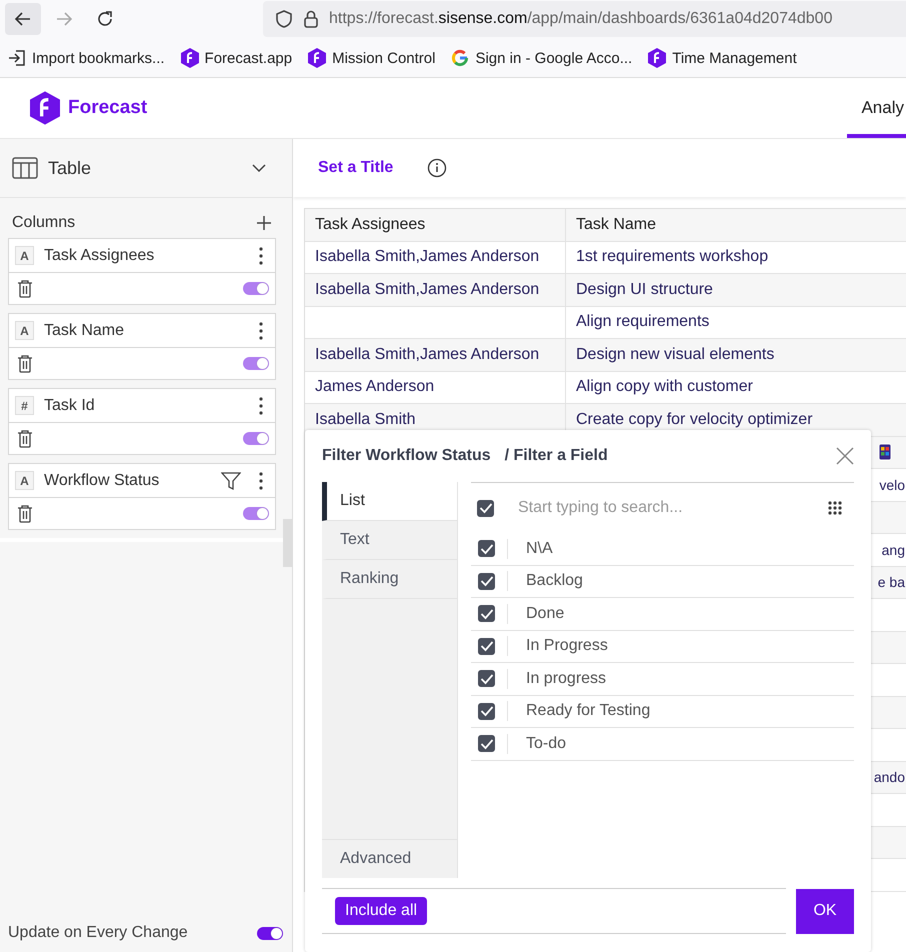  What do you see at coordinates (736, 224) in the screenshot?
I see `column-header: Task Name` at bounding box center [736, 224].